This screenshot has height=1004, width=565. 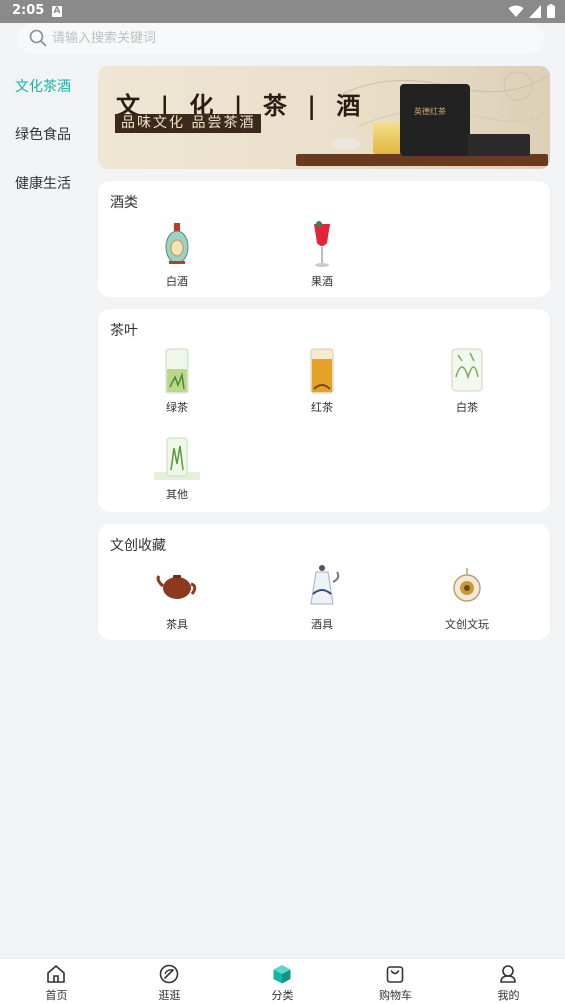 What do you see at coordinates (508, 974) in the screenshot?
I see `user-icon` at bounding box center [508, 974].